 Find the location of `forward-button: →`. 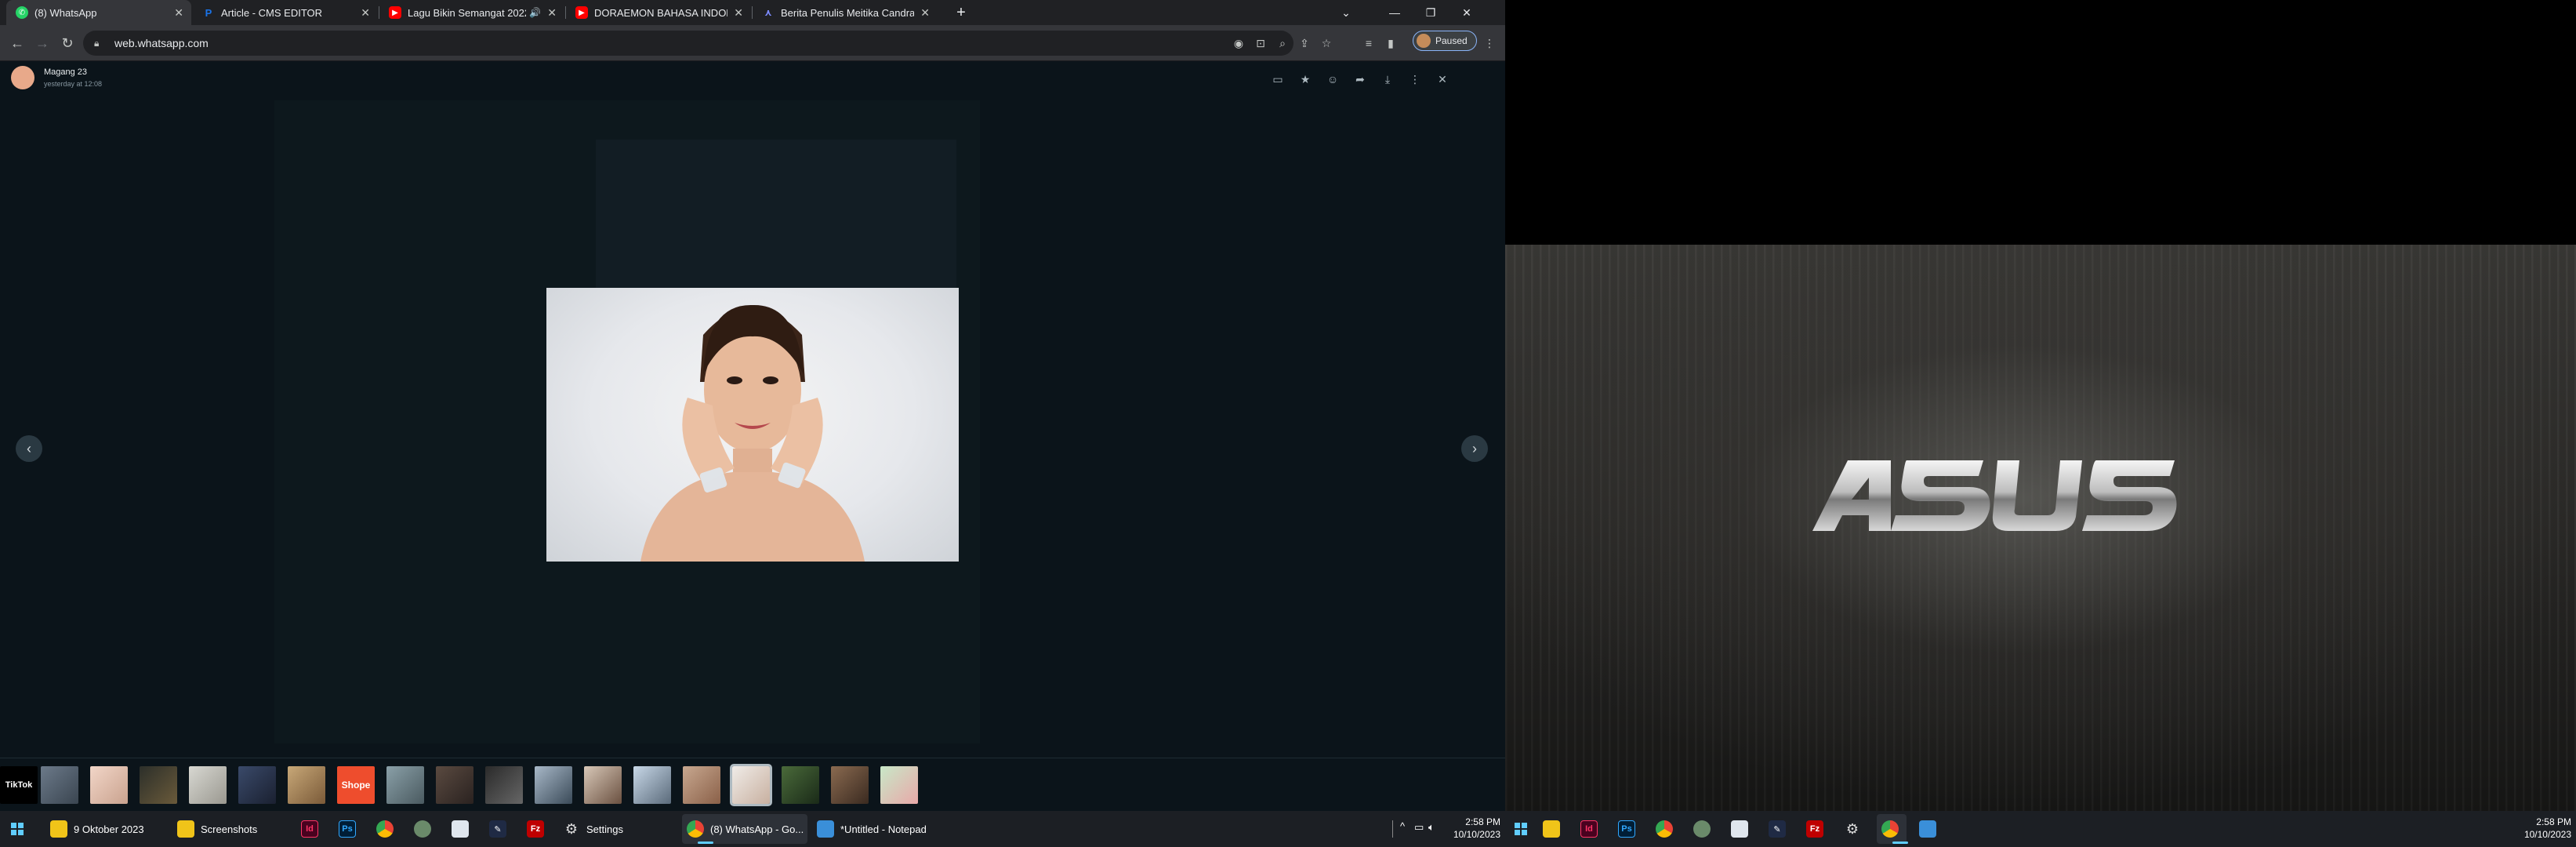

forward-button: → is located at coordinates (42, 43).